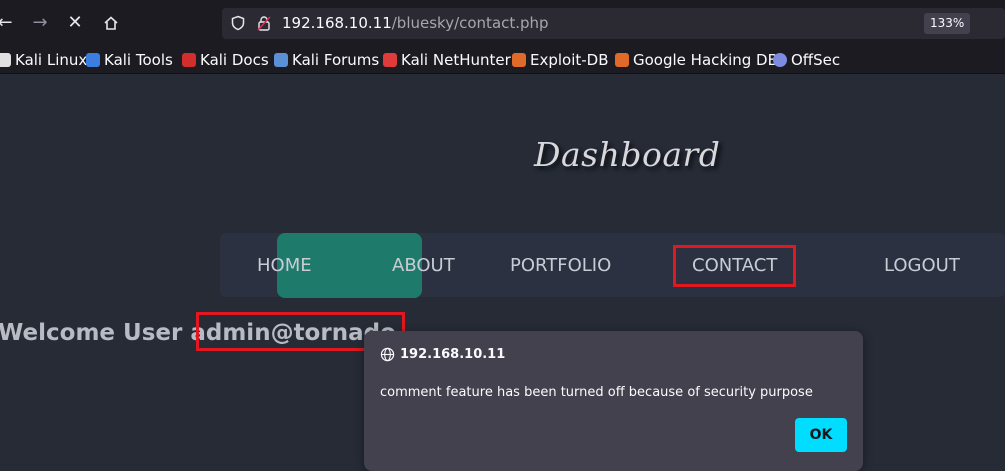  What do you see at coordinates (613, 23) in the screenshot?
I see `url-bar: 192.168.10.11/bluesky/contact.php 133%` at bounding box center [613, 23].